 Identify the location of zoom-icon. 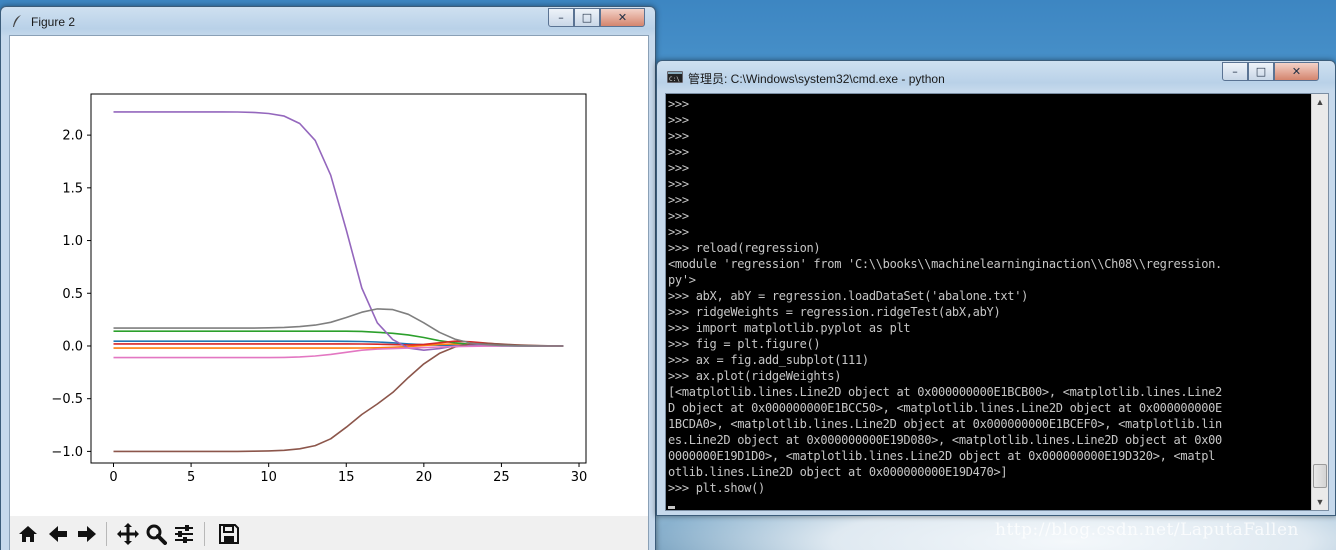
(156, 534).